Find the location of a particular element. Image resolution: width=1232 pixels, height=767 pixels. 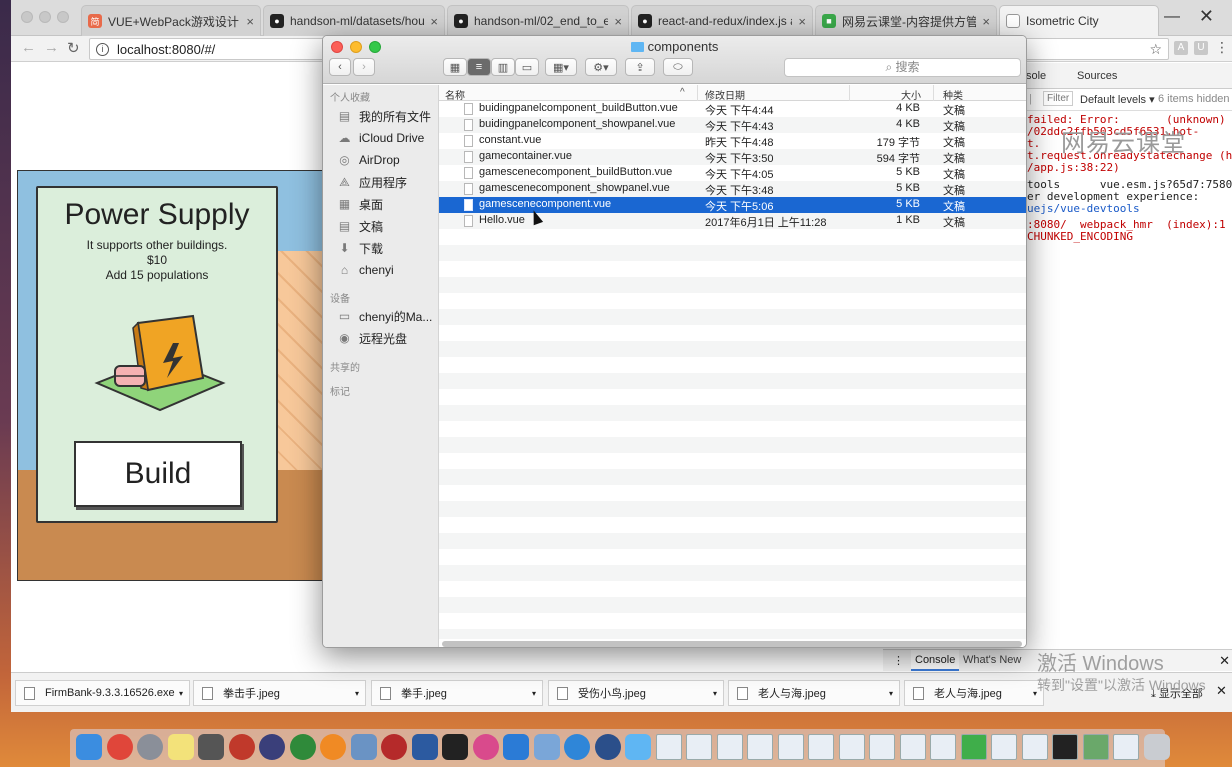

file-row: gamecontainer.vue 今天 下午3:50 594 字节 文稿 is located at coordinates (732, 157).